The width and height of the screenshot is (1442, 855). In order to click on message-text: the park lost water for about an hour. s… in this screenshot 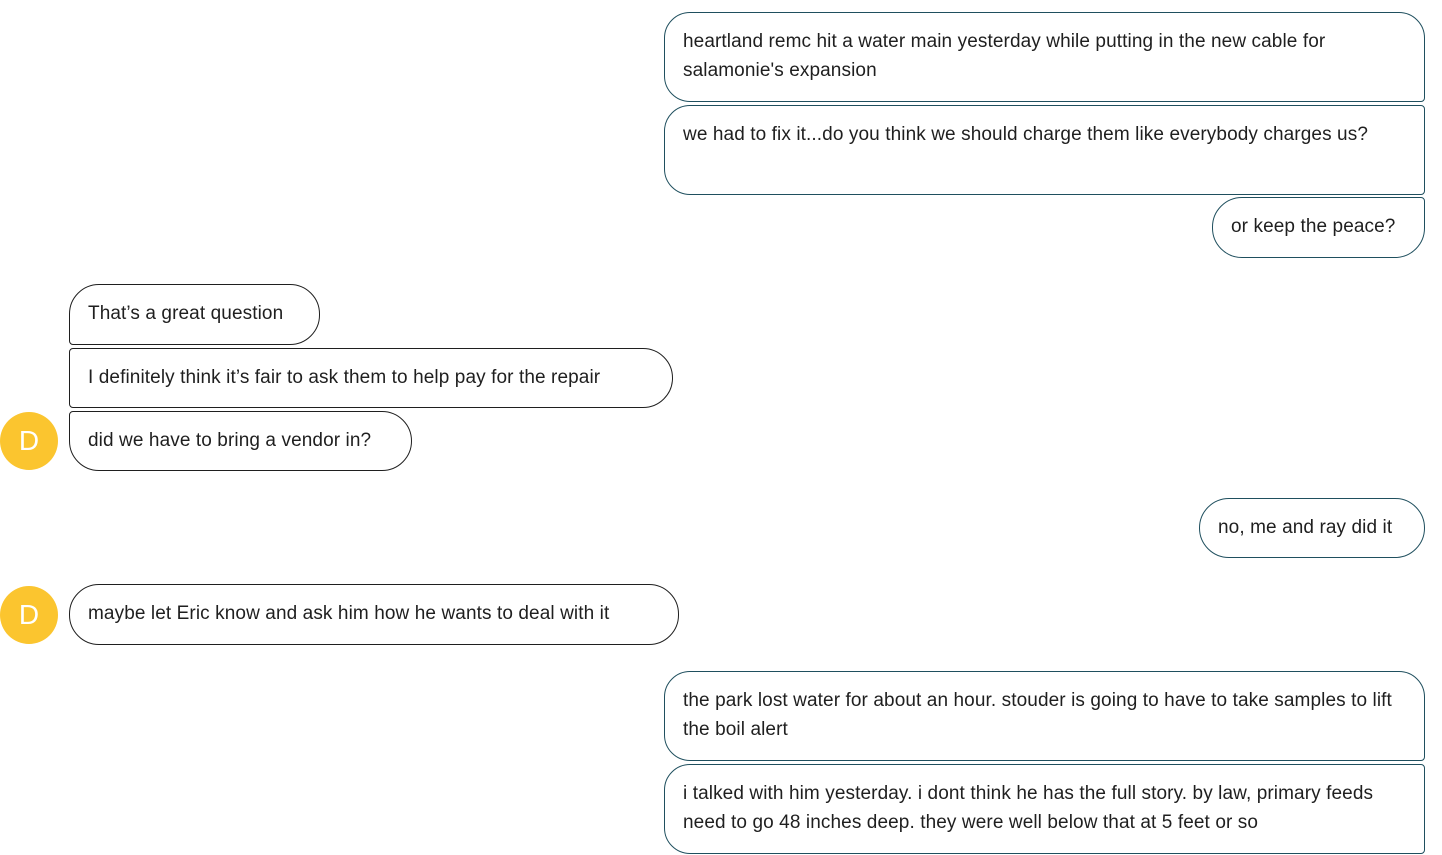, I will do `click(1037, 715)`.